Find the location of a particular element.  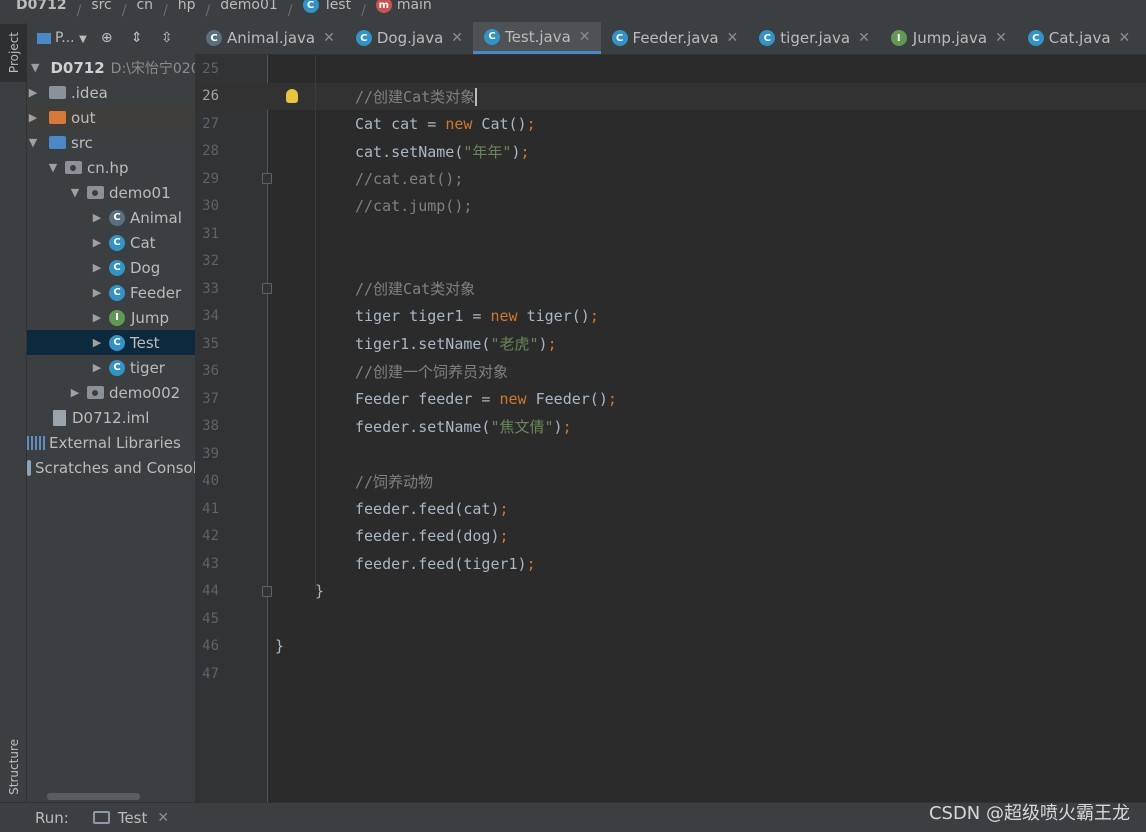

tree-item-project-root: ▼ D0712 D:\宋怡宁020 is located at coordinates (111, 67).